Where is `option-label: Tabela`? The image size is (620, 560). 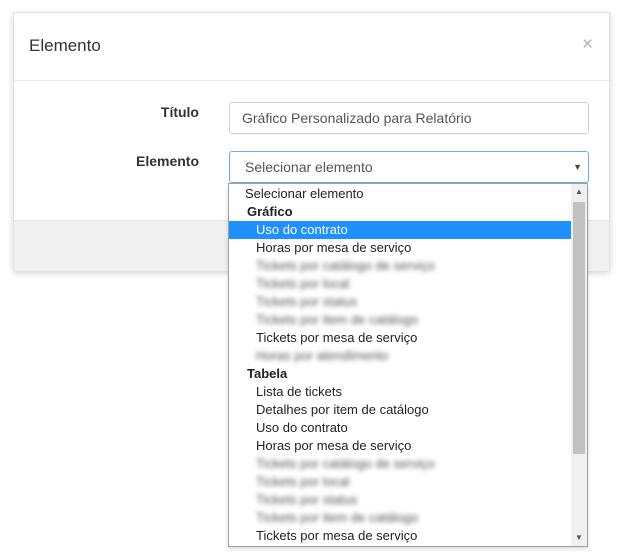 option-label: Tabela is located at coordinates (267, 373).